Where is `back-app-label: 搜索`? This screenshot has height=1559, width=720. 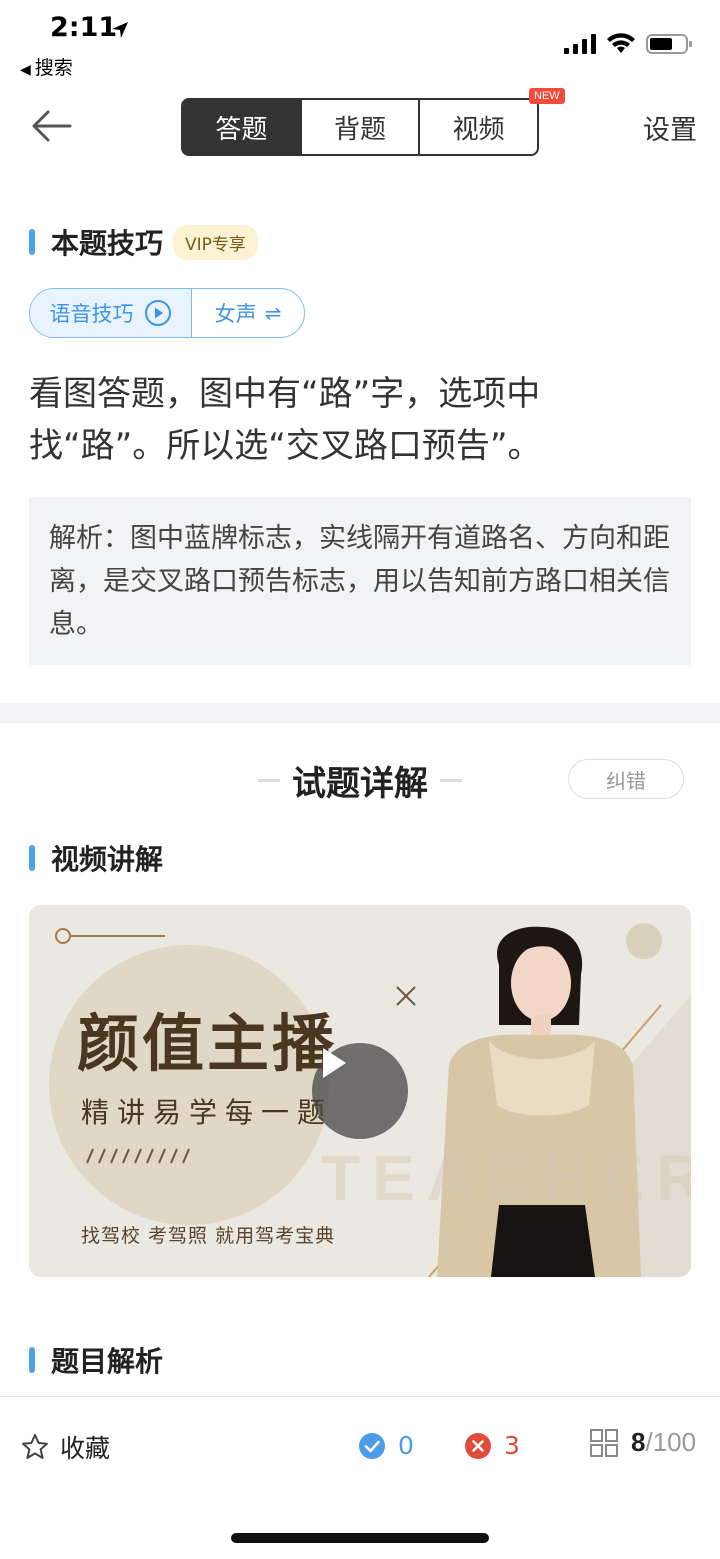 back-app-label: 搜索 is located at coordinates (53, 68).